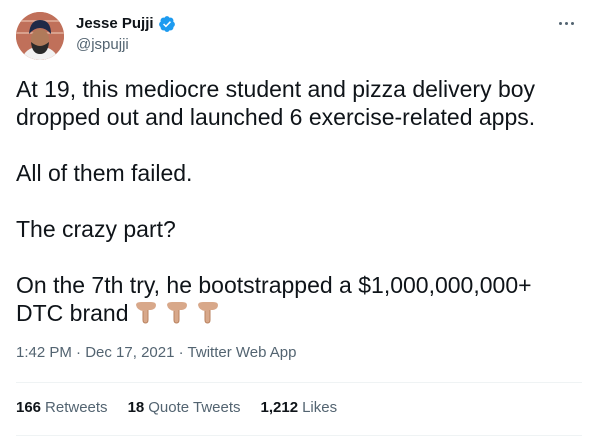  I want to click on tweet-stats: 166 Retweets 18 Quote Tweets 1,212 Likes, so click(176, 407).